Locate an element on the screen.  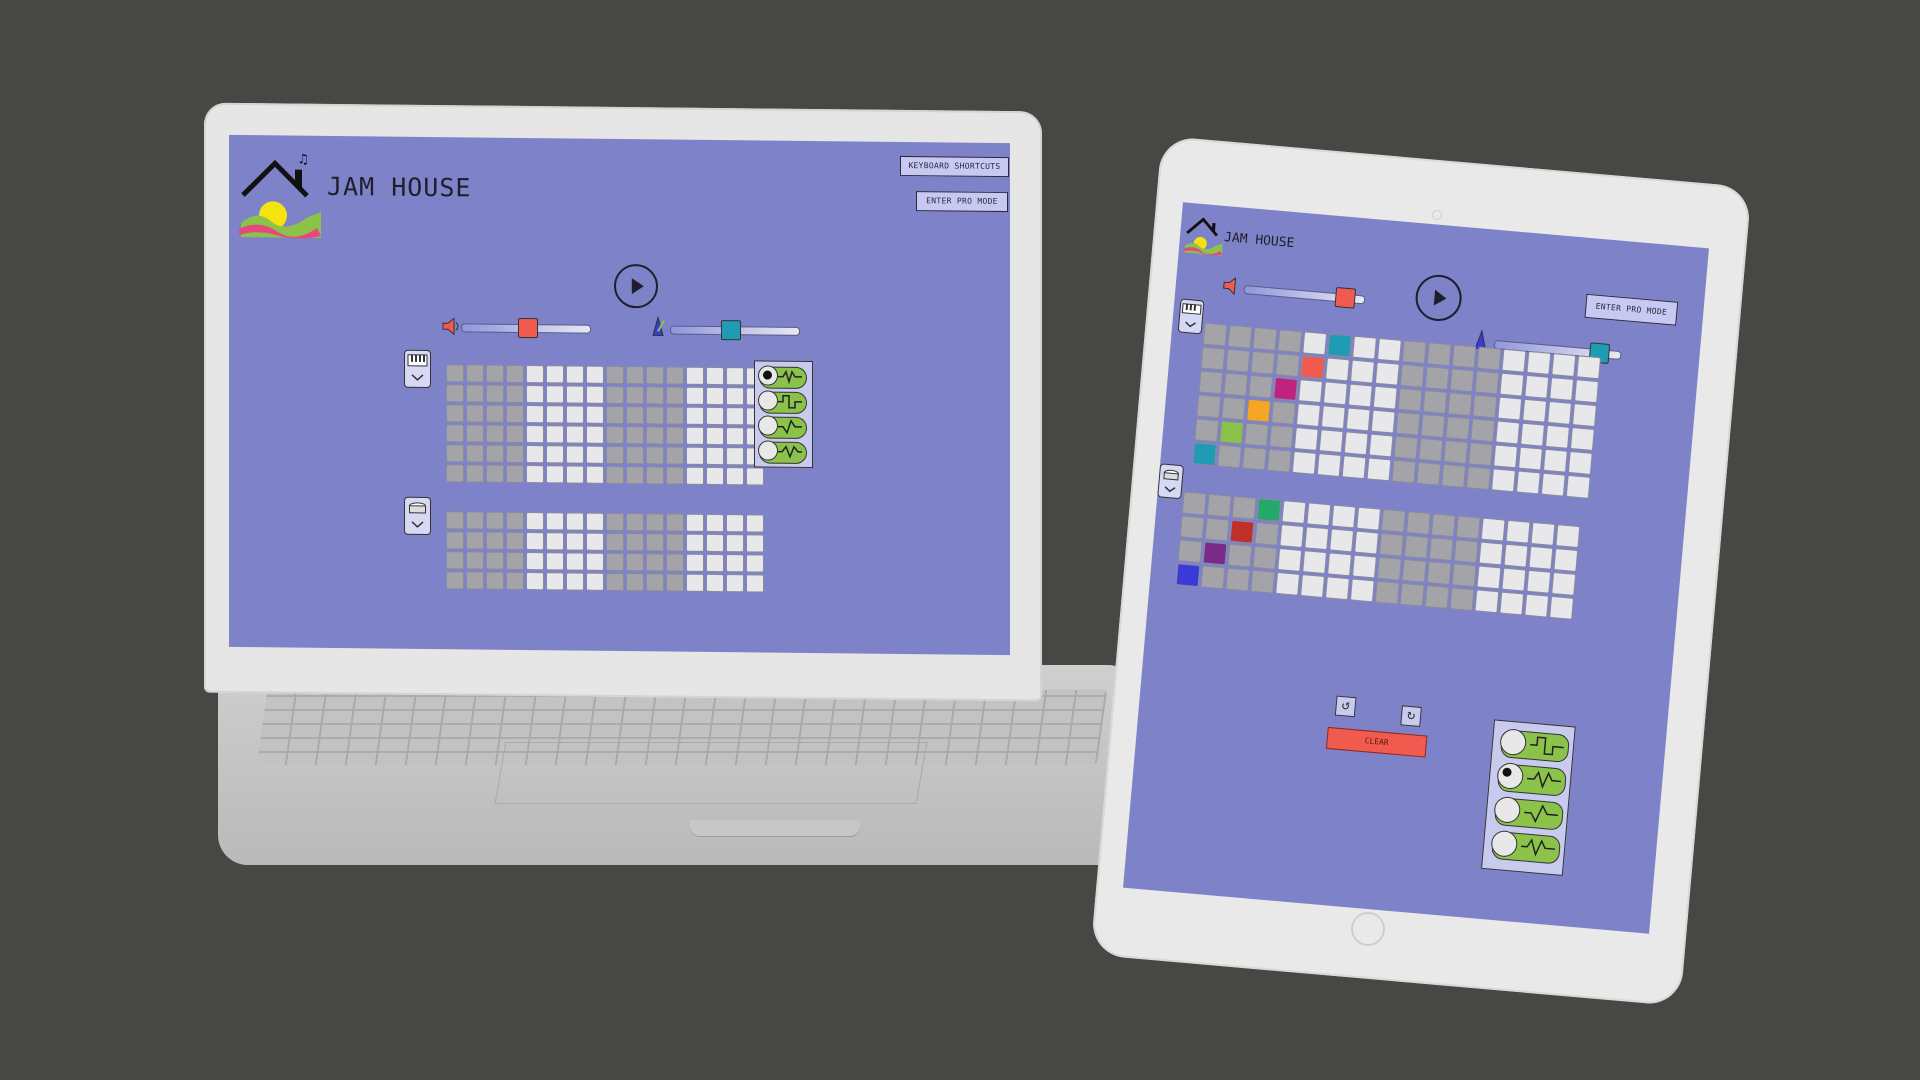
drum-instrument-card is located at coordinates (1171, 481).